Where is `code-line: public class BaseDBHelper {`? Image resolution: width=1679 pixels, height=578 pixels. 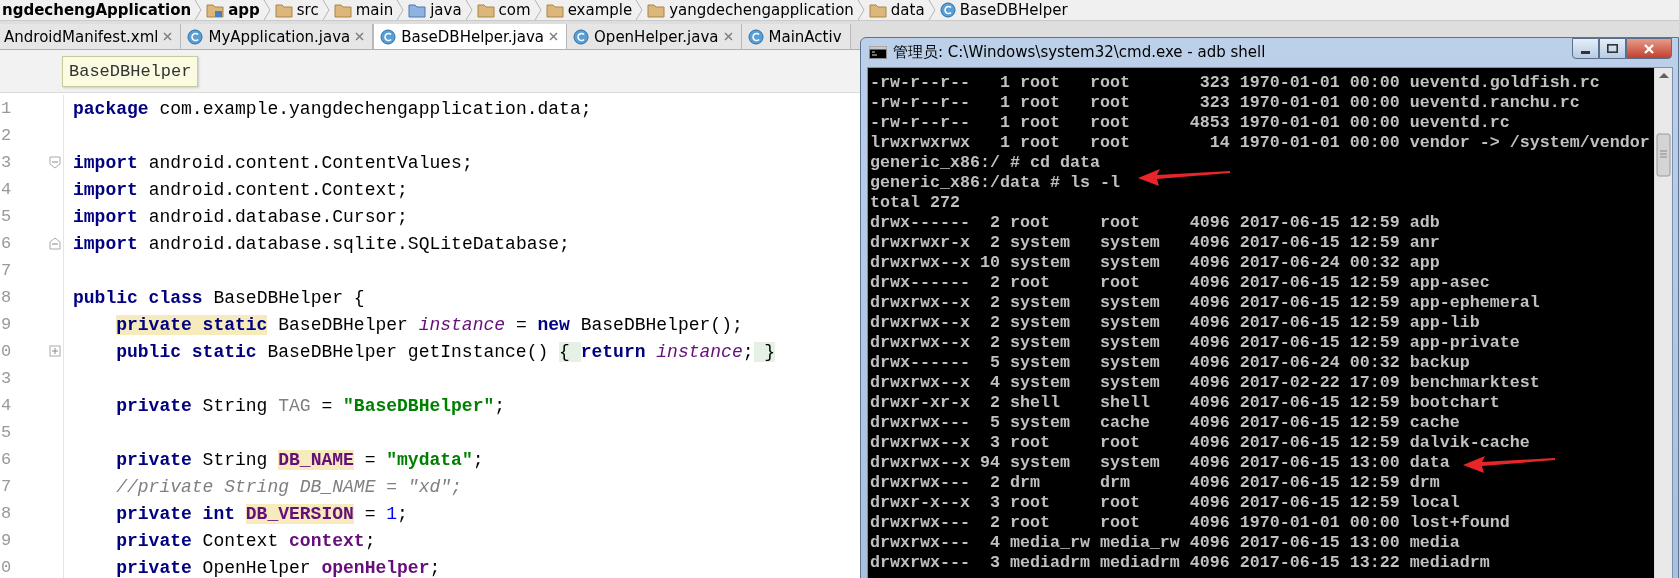
code-line: public class BaseDBHelper { is located at coordinates (219, 297).